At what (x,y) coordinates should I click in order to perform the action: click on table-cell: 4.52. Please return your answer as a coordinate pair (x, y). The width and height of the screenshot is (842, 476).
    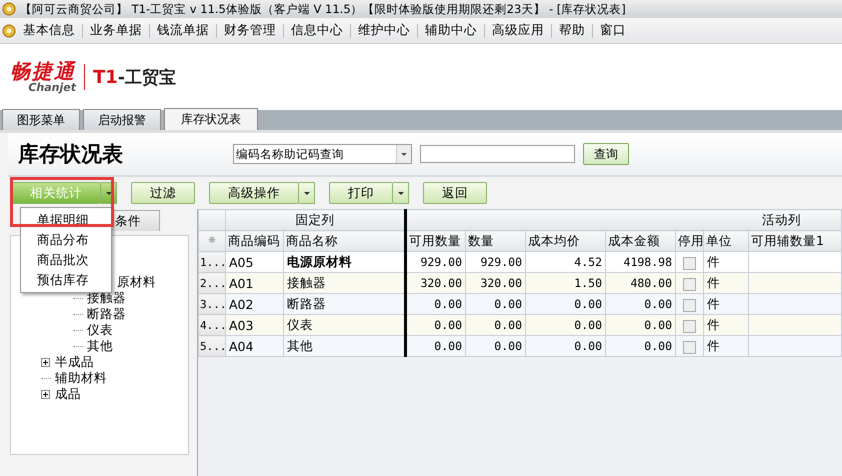
    Looking at the image, I should click on (566, 262).